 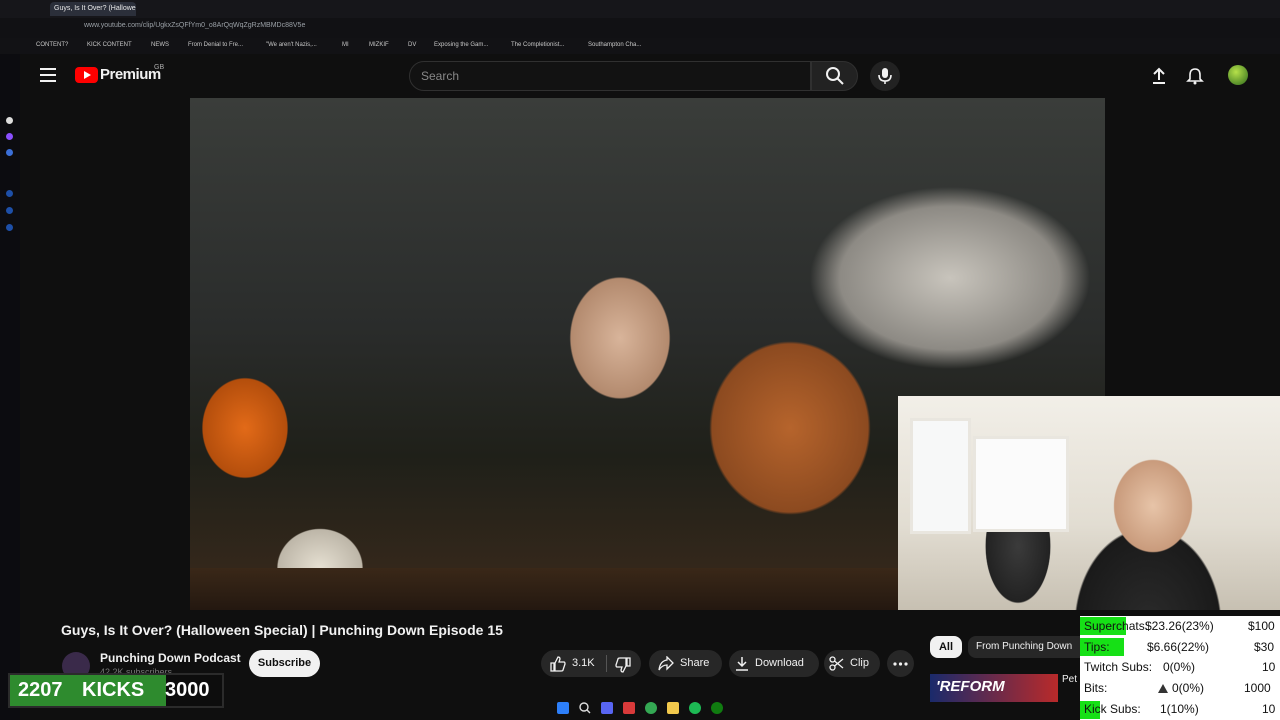 I want to click on clip-button: Clip, so click(x=852, y=663).